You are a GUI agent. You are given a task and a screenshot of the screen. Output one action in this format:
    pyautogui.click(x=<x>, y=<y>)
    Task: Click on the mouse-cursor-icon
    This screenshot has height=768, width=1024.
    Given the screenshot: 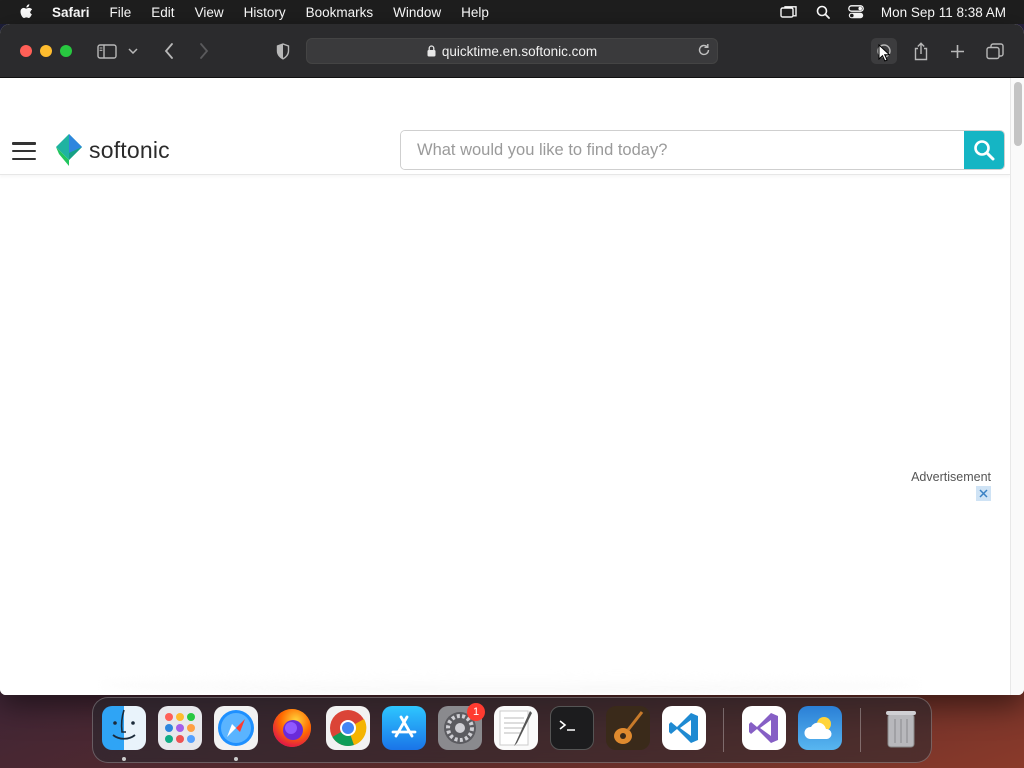 What is the action you would take?
    pyautogui.click(x=884, y=55)
    